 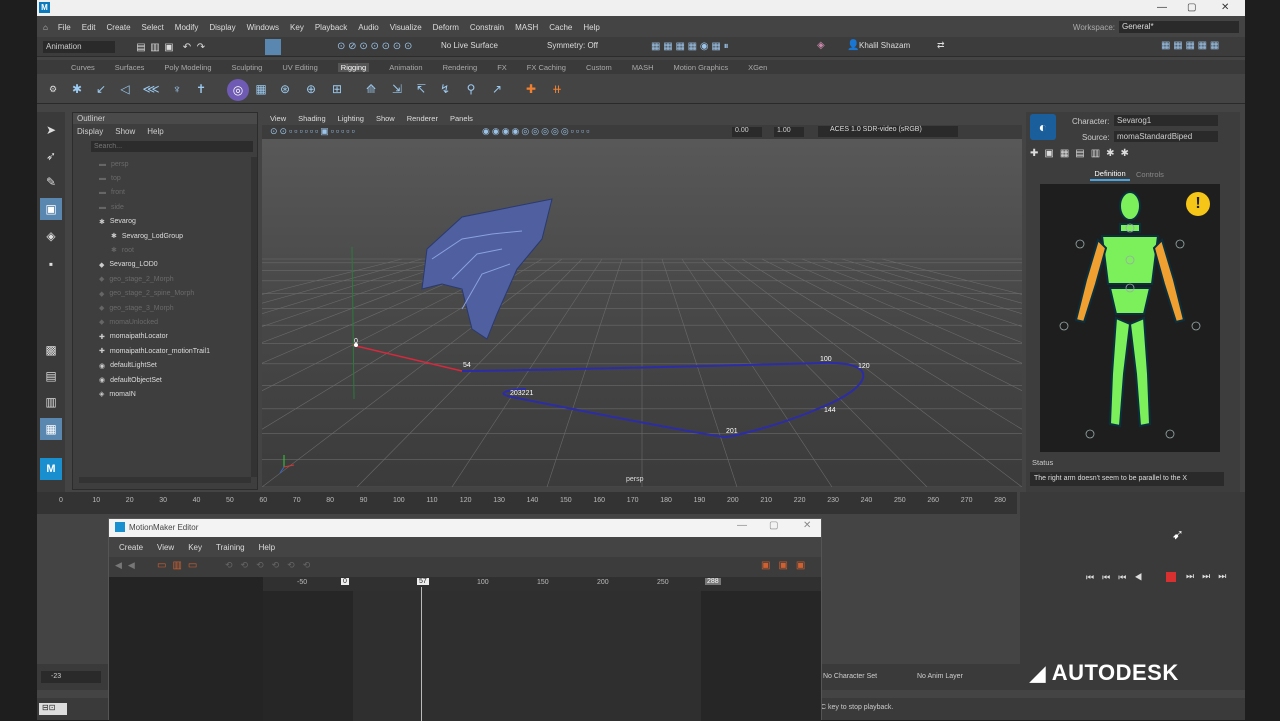 I want to click on outliner-item: ✚ momaipathLocator_motionTrail1, so click(x=166, y=351).